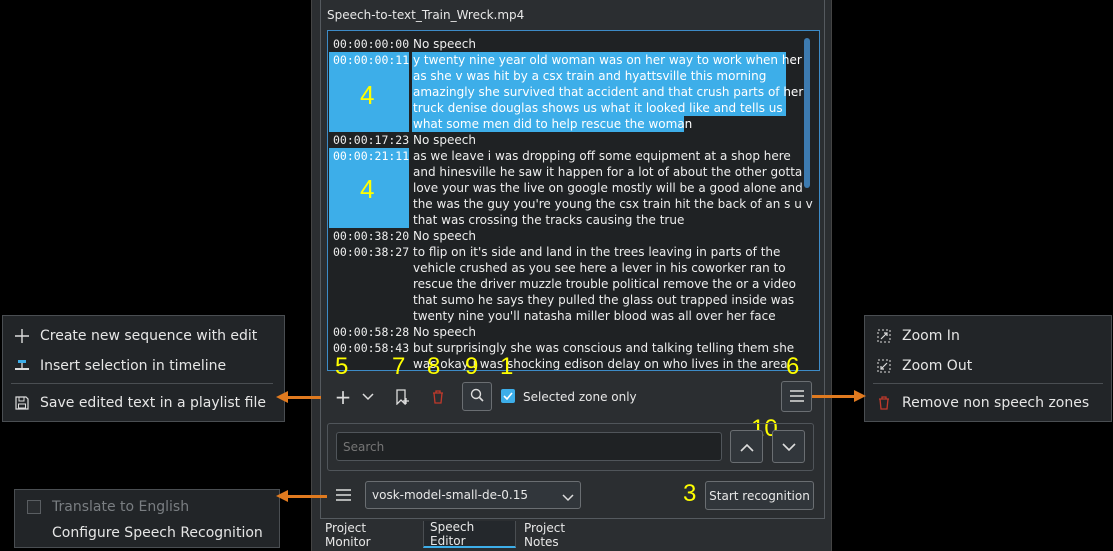  I want to click on speech-options-menu-button, so click(796, 396).